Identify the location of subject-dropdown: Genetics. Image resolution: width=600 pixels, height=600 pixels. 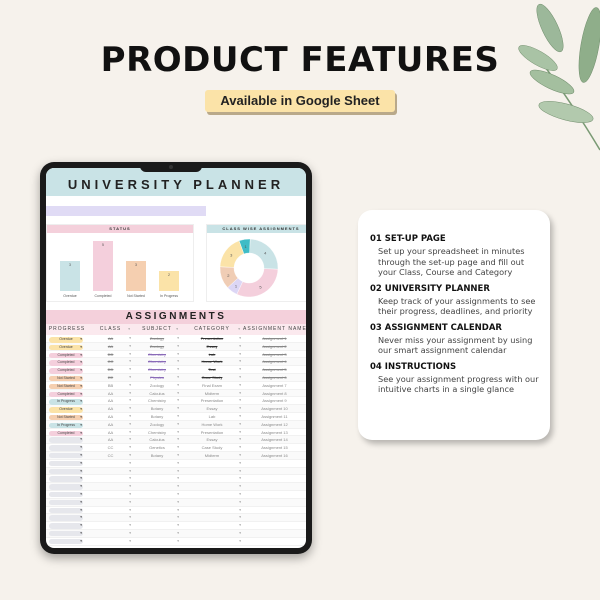
(157, 448).